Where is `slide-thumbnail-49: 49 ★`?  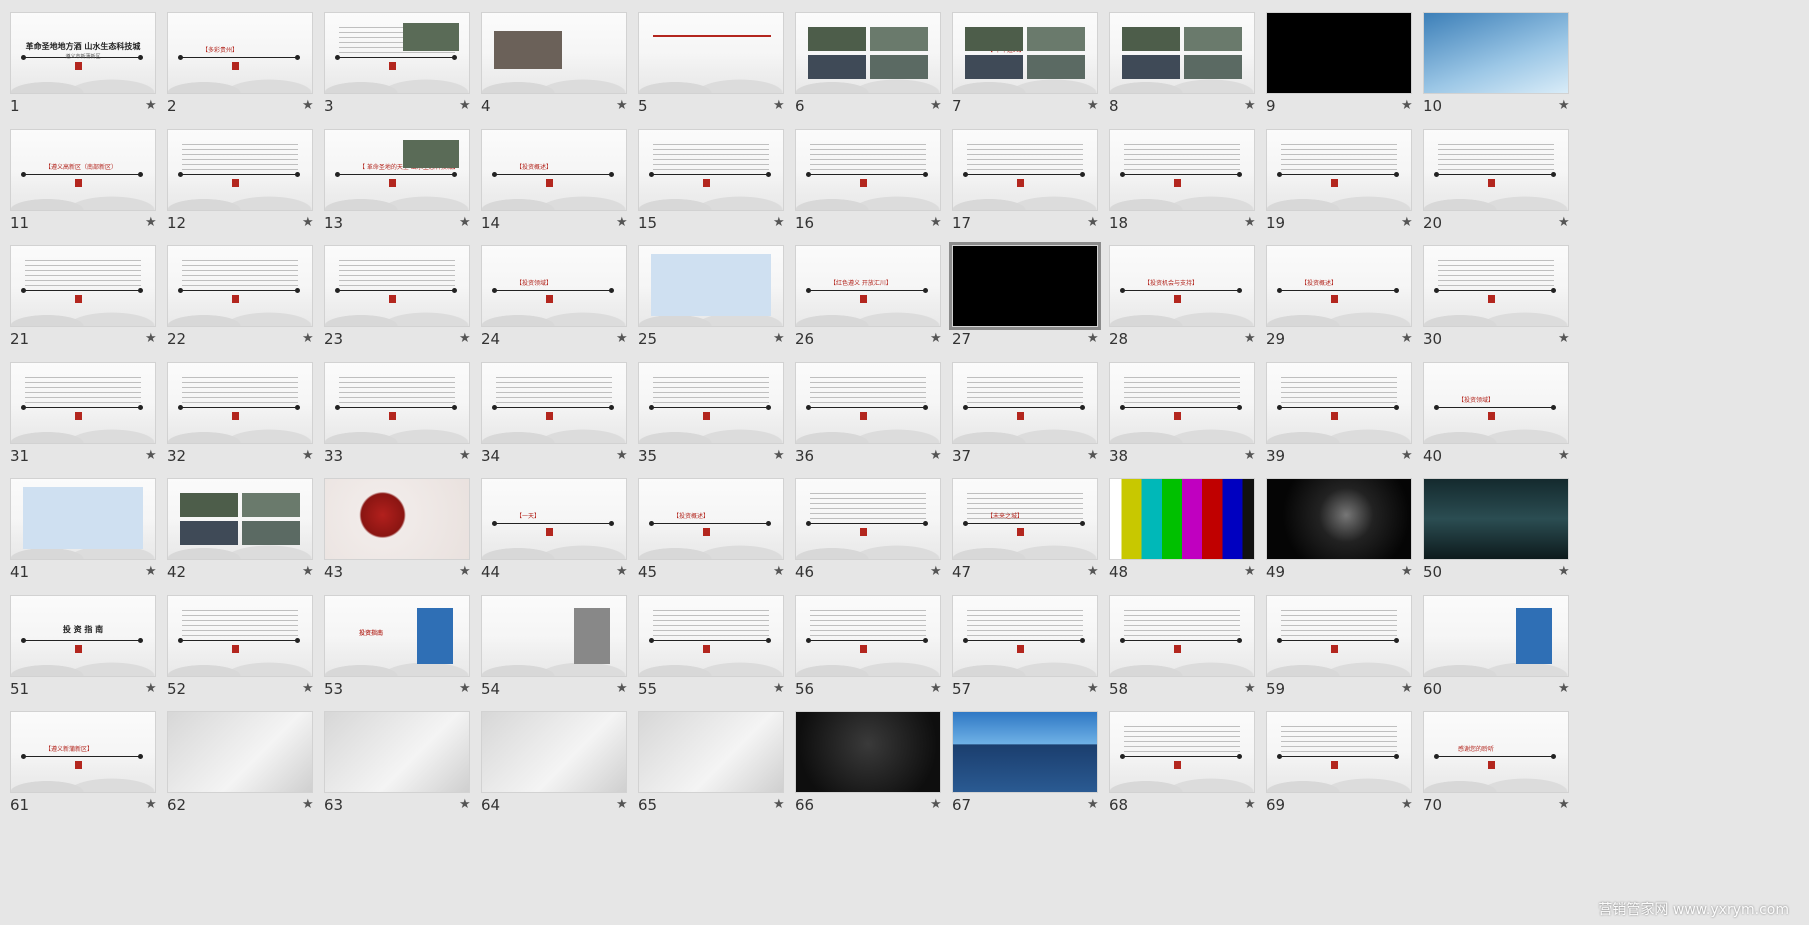 slide-thumbnail-49: 49 ★ is located at coordinates (1336, 526).